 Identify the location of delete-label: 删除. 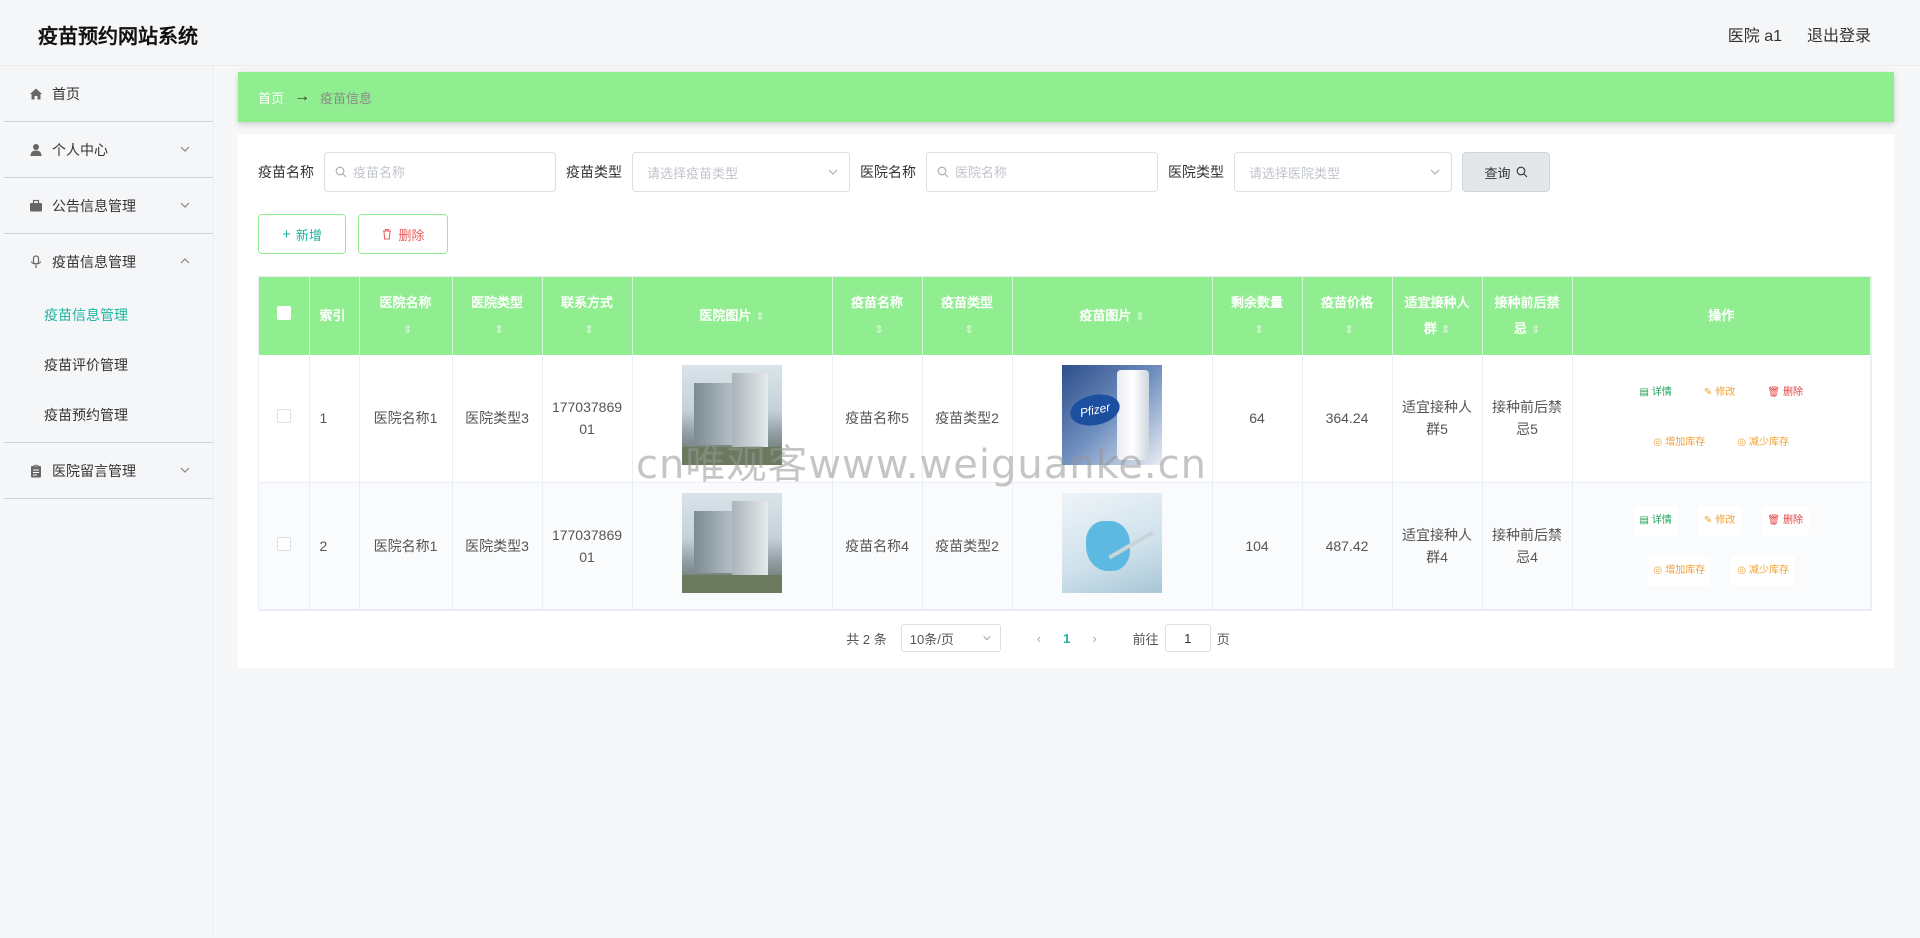
(1793, 393).